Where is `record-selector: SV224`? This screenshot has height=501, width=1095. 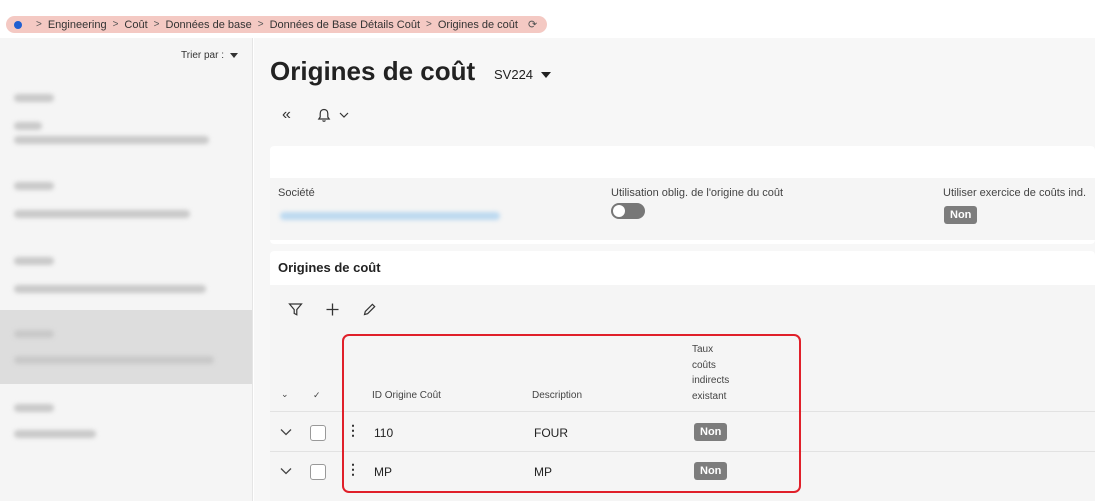 record-selector: SV224 is located at coordinates (523, 74).